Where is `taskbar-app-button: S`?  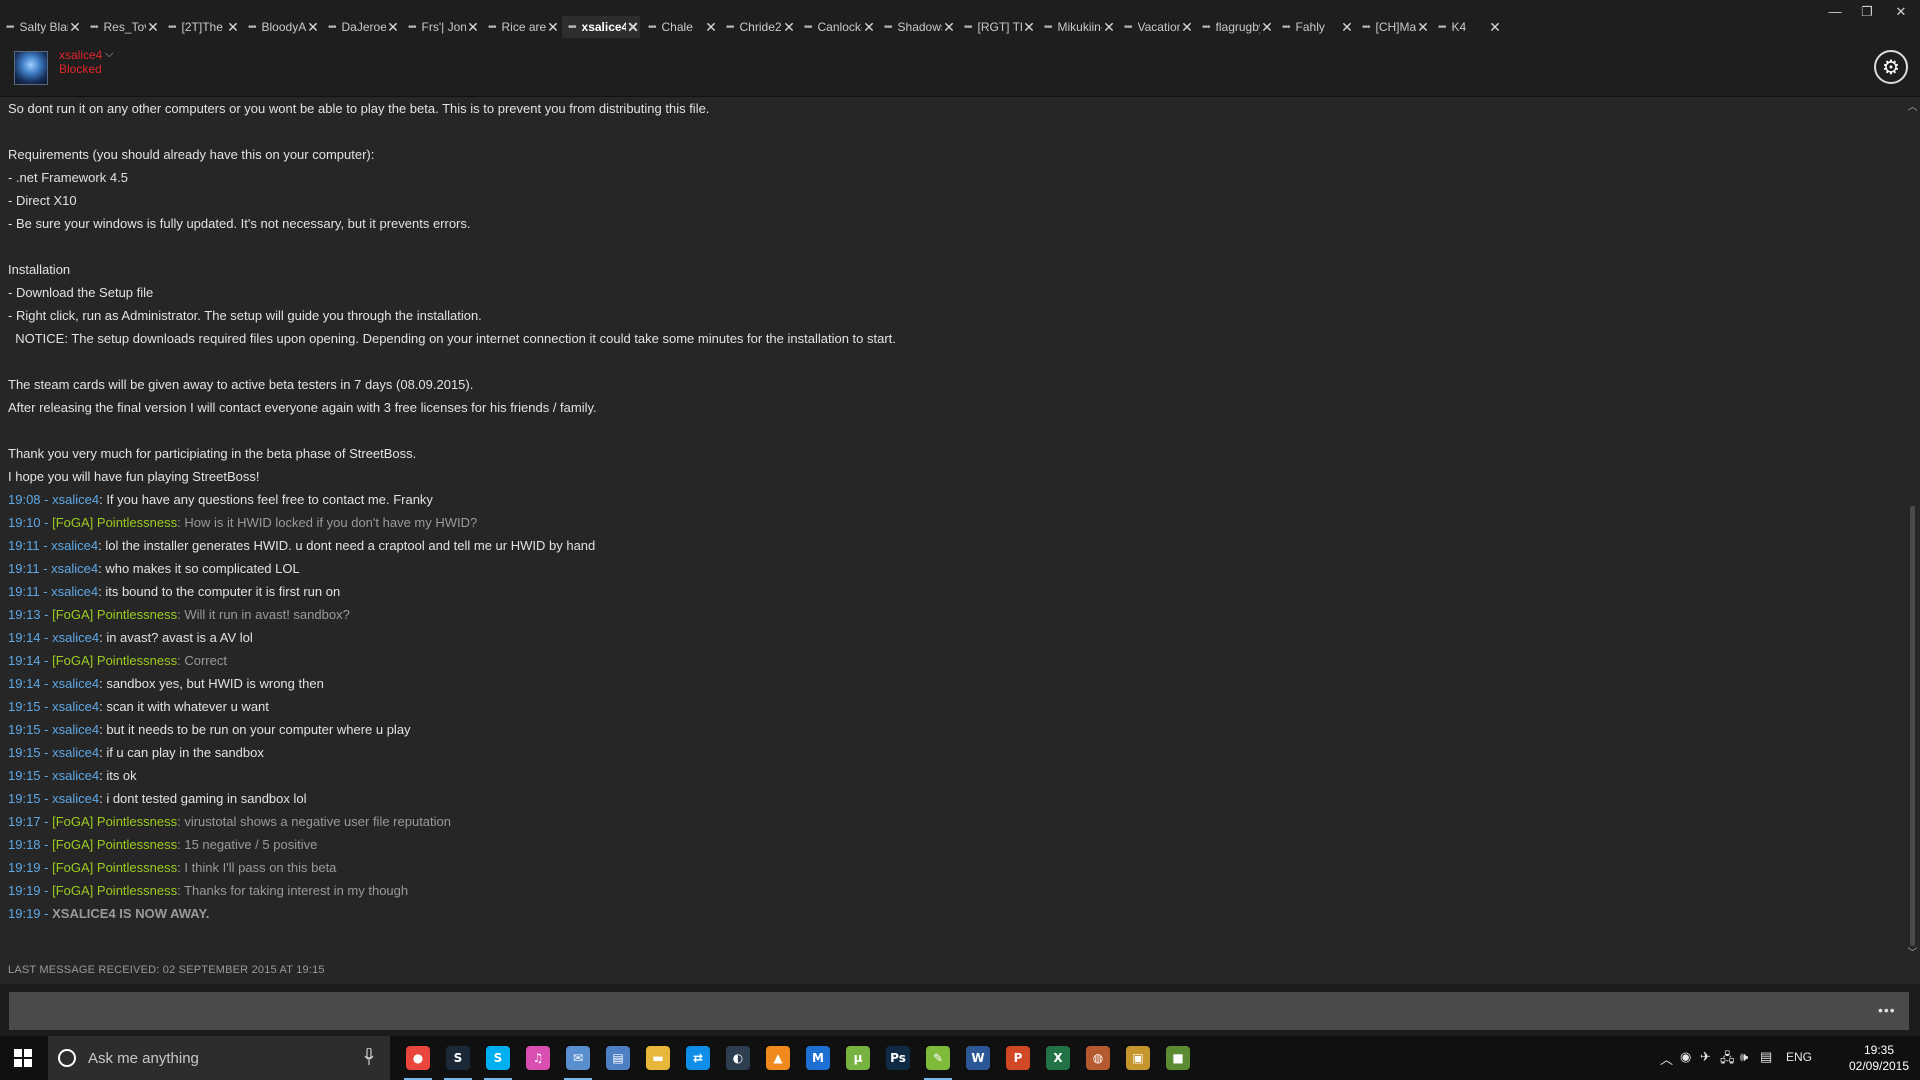 taskbar-app-button: S is located at coordinates (458, 1060).